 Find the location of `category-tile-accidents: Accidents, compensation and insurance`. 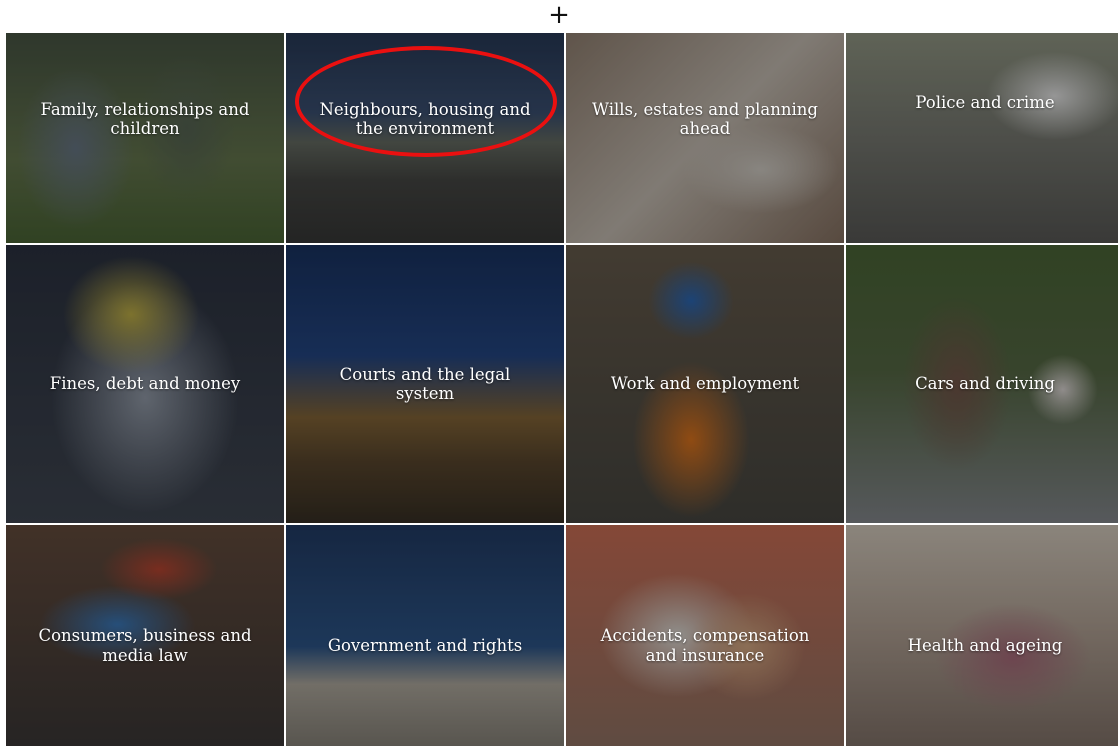

category-tile-accidents: Accidents, compensation and insurance is located at coordinates (705, 635).